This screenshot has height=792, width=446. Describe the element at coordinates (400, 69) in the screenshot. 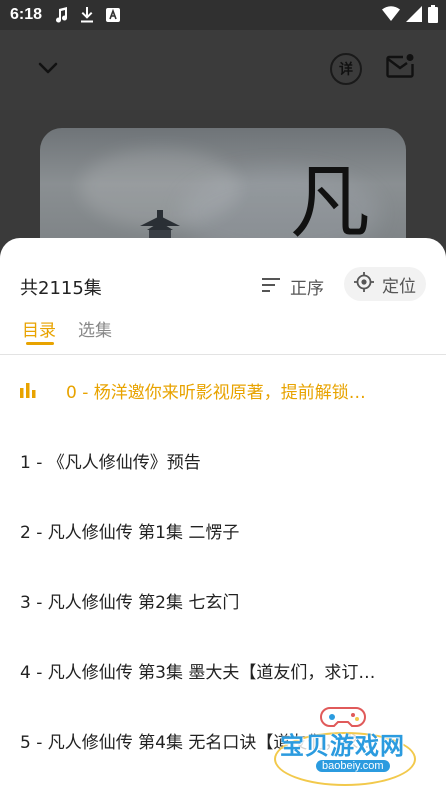

I see `message-icon` at that location.